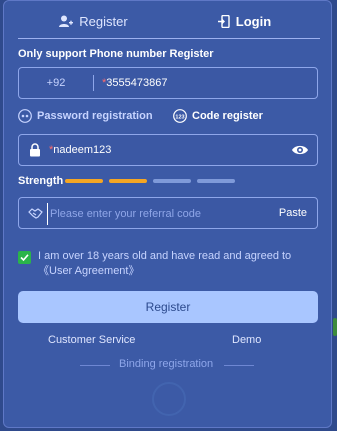  Describe the element at coordinates (227, 116) in the screenshot. I see `mode-code-label: Code register` at that location.